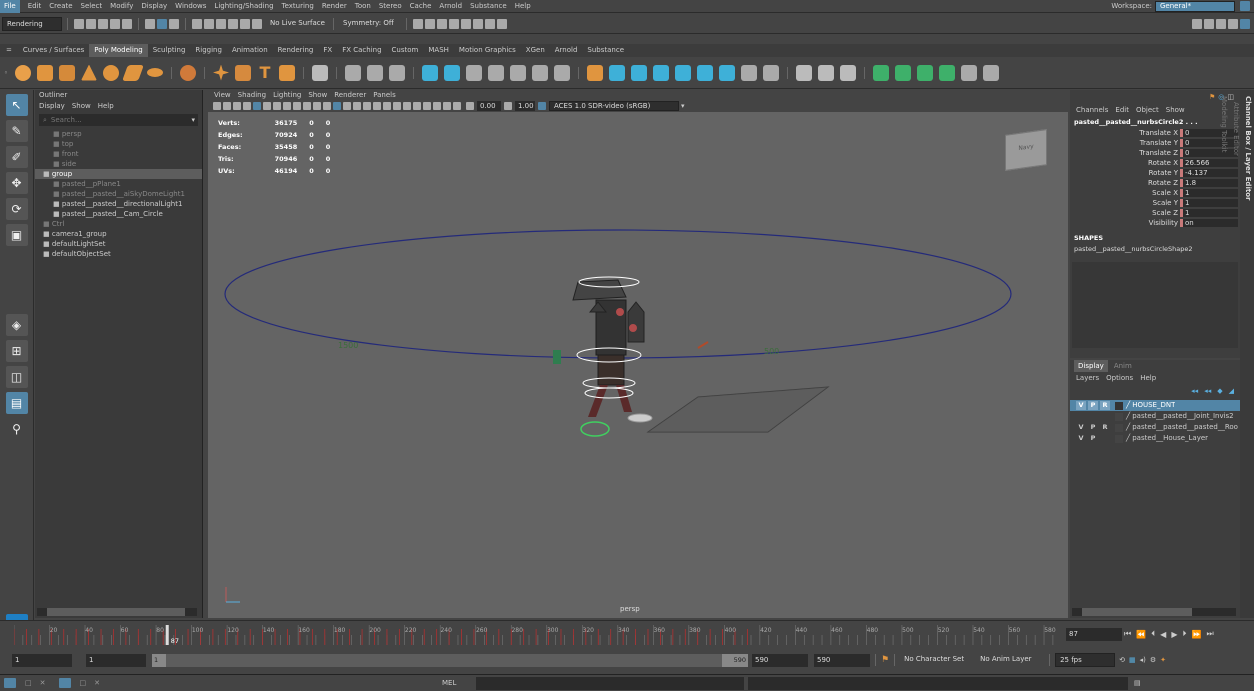  Describe the element at coordinates (16, 235) in the screenshot. I see `scale-tool-icon: ▣` at that location.